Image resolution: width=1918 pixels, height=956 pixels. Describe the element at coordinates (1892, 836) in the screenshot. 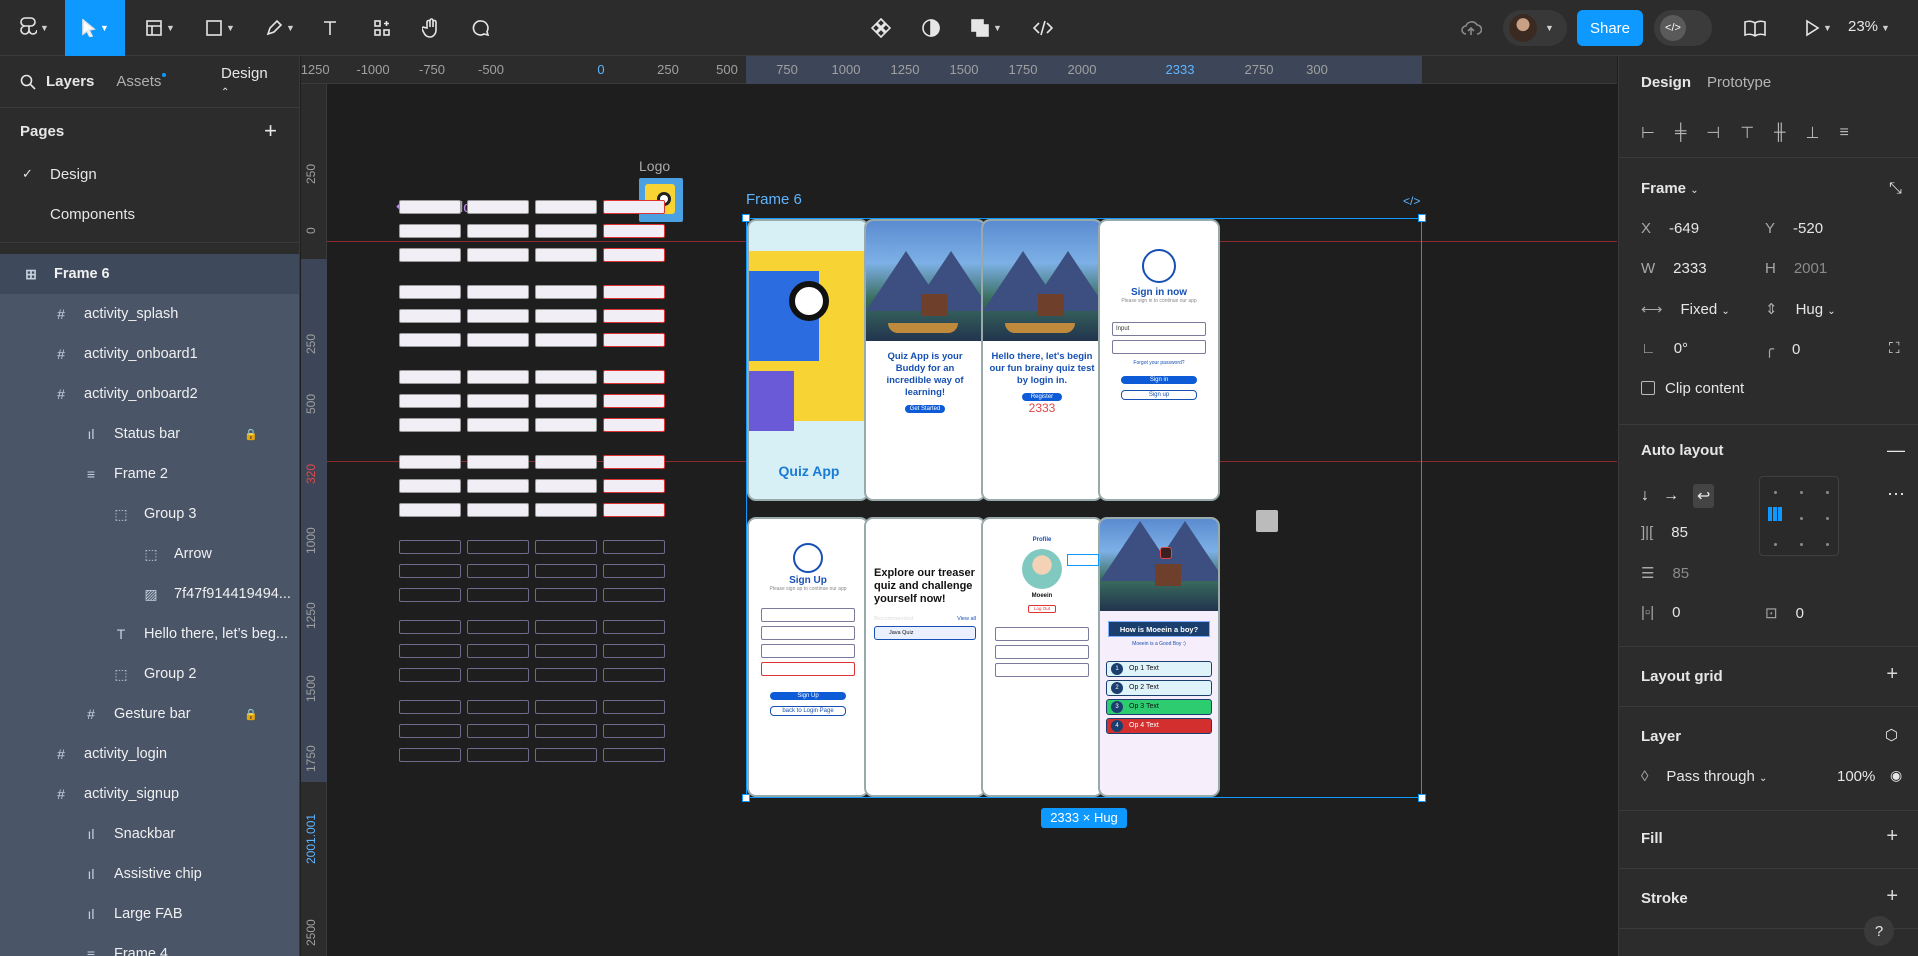

I see `add-fill-icon: +` at that location.